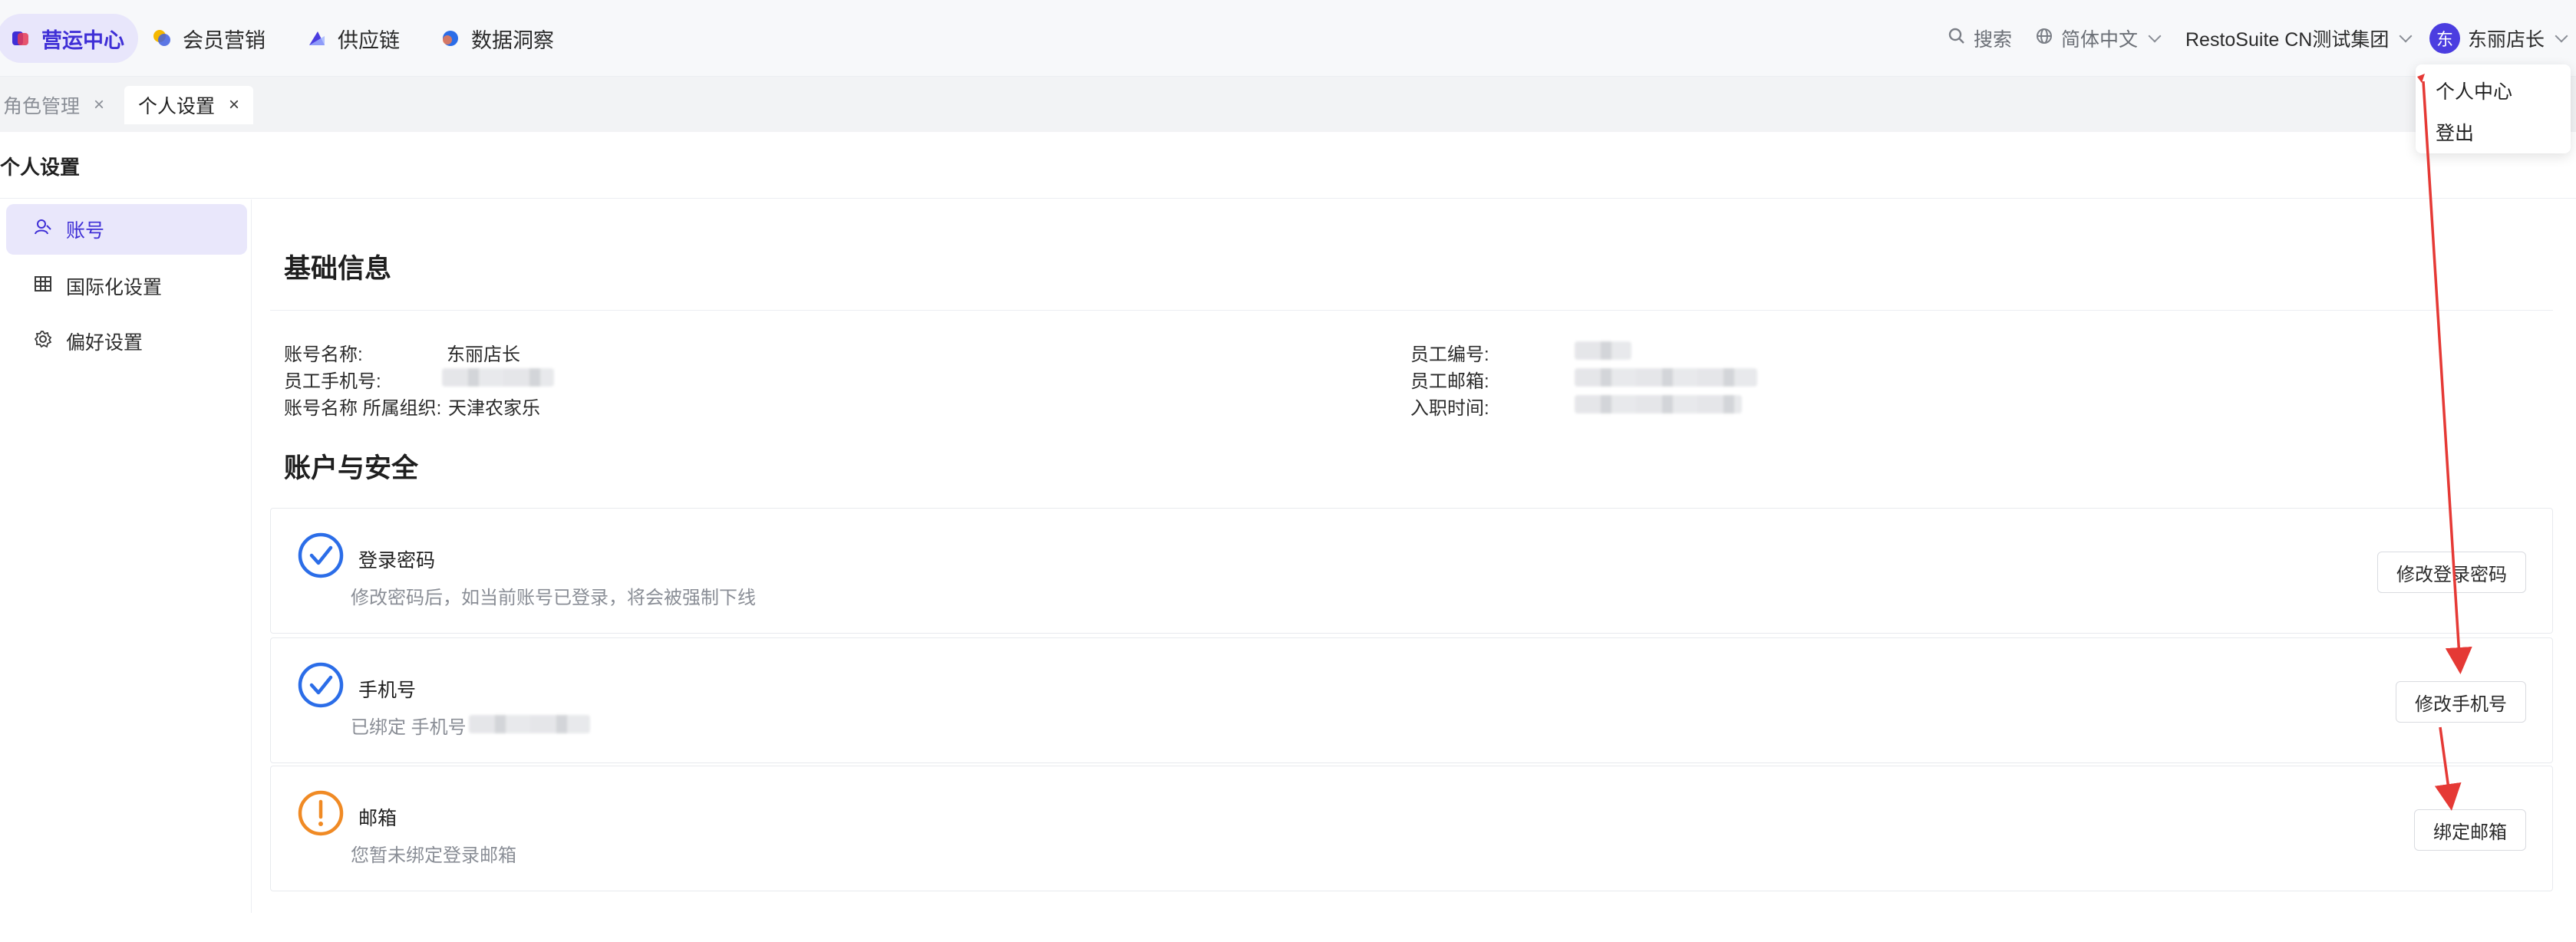 The height and width of the screenshot is (942, 2576). Describe the element at coordinates (409, 727) in the screenshot. I see `phone-desc: 已绑定 手机号` at that location.